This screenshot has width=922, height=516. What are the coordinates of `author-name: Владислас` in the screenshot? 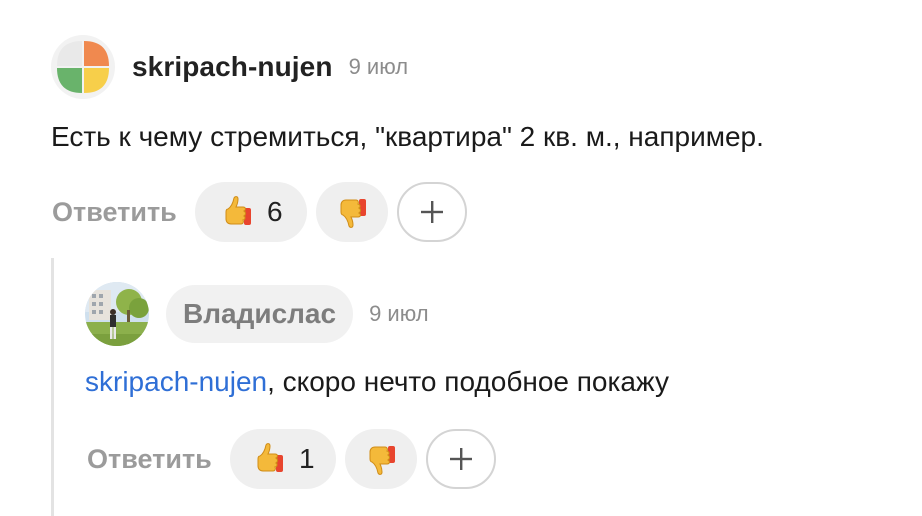 It's located at (260, 314).